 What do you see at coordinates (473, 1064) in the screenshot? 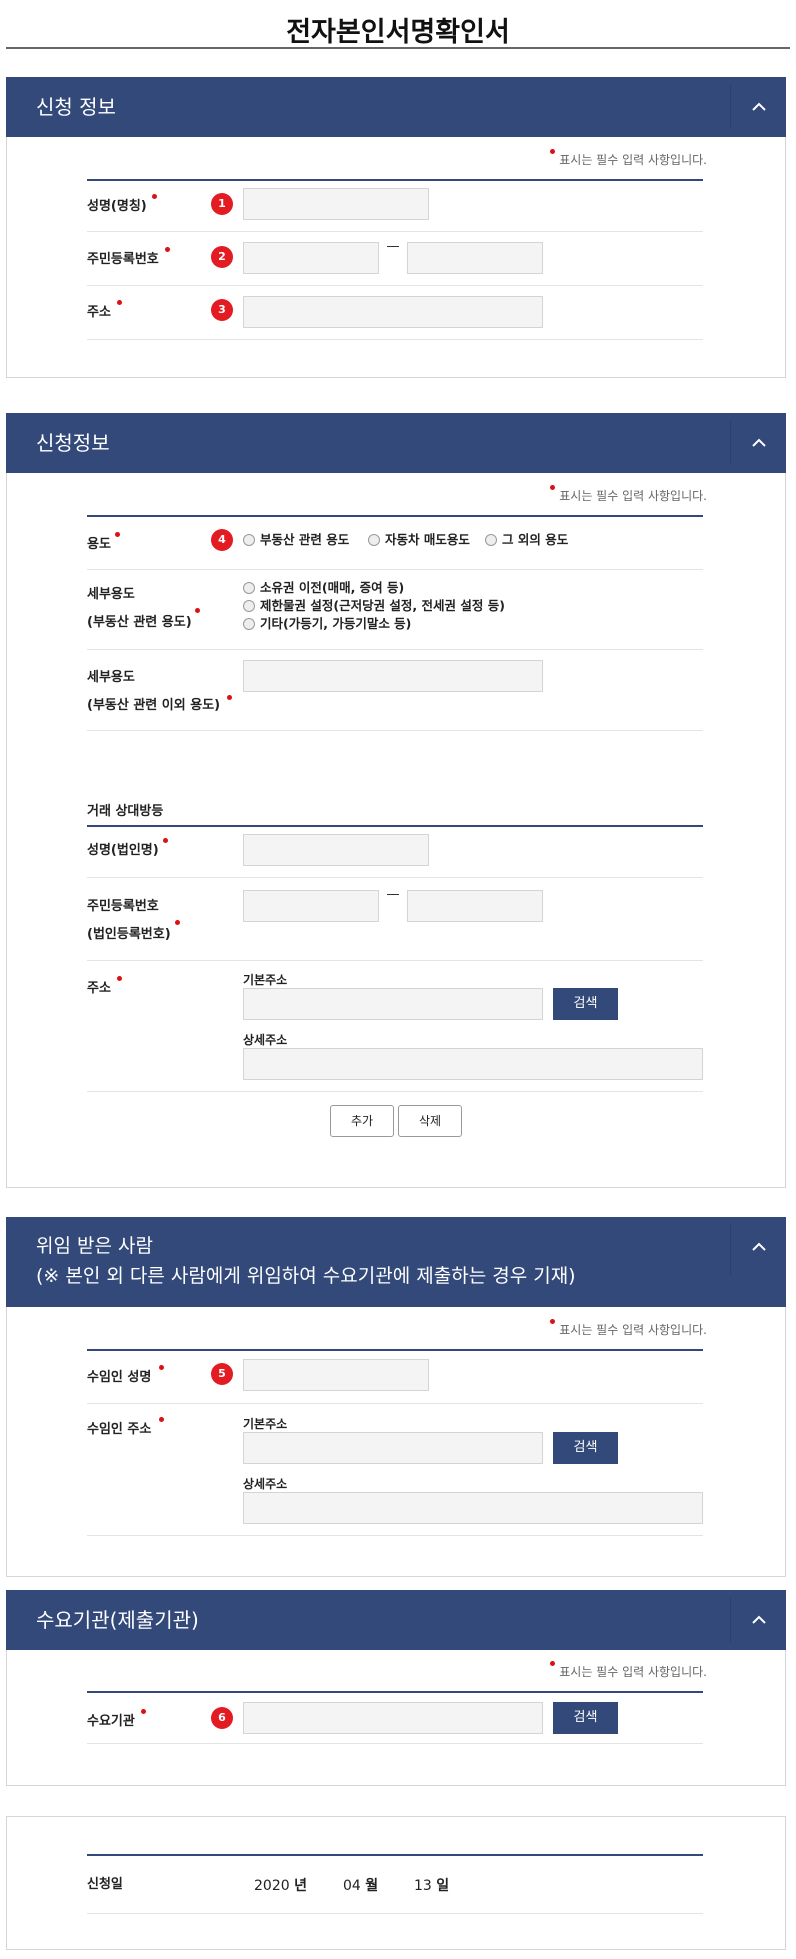
I see `cp-detail-address-input` at bounding box center [473, 1064].